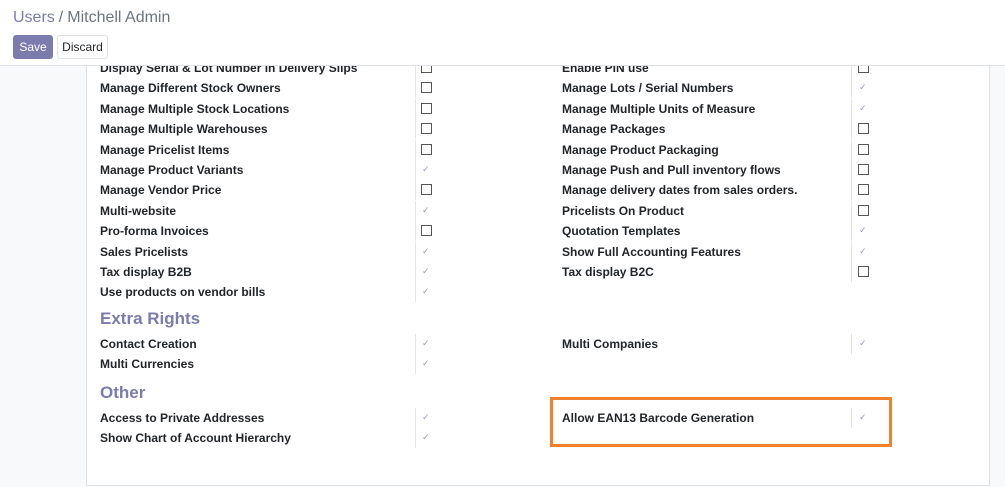  Describe the element at coordinates (610, 344) in the screenshot. I see `permission-label: Multi Companies` at that location.